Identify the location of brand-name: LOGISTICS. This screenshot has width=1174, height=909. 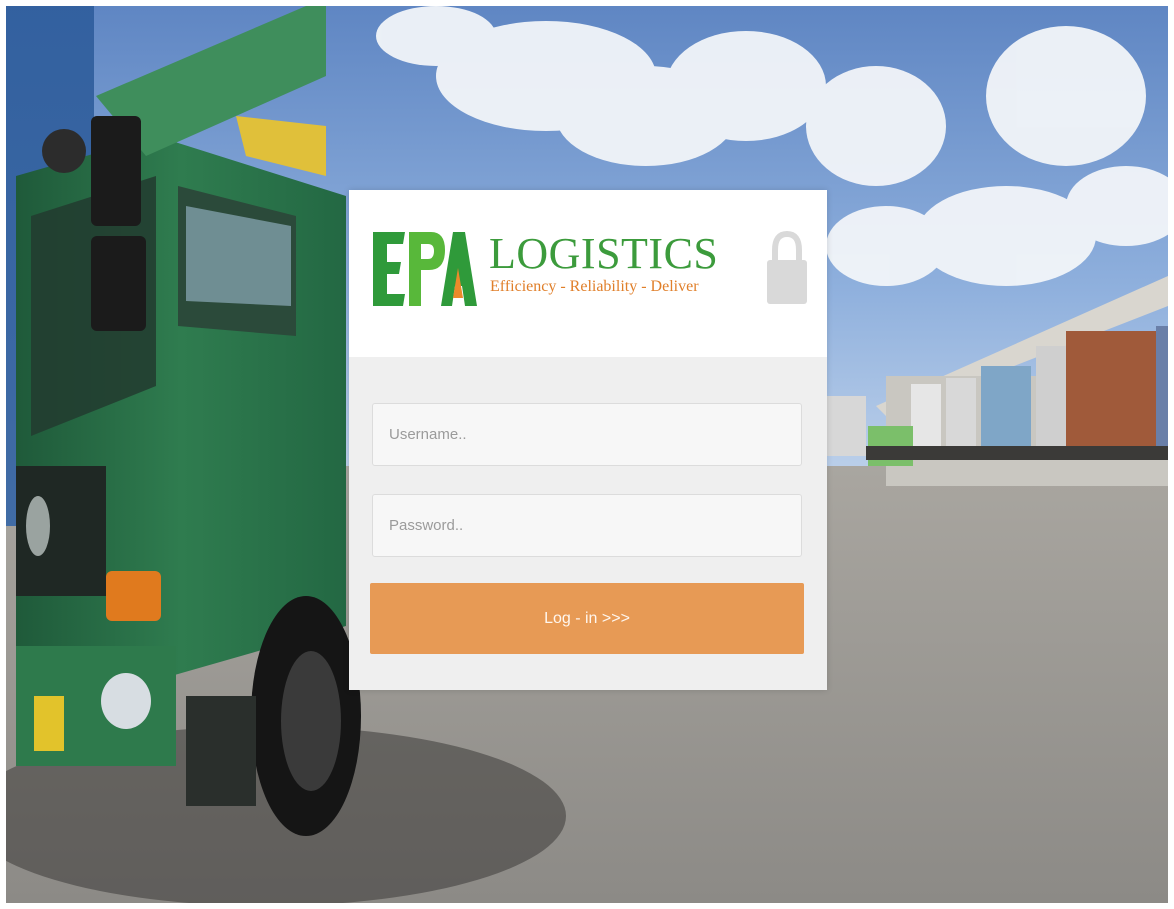
(604, 253).